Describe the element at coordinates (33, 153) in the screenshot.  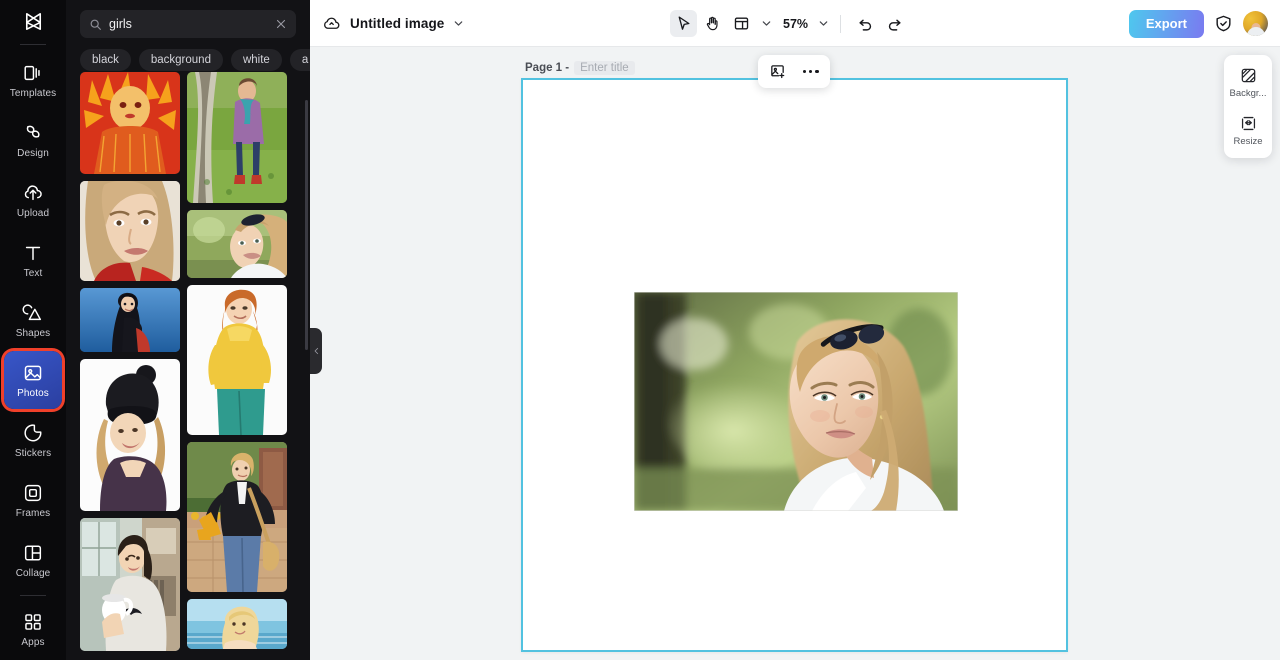
I see `sidebar-item-label: Design` at that location.